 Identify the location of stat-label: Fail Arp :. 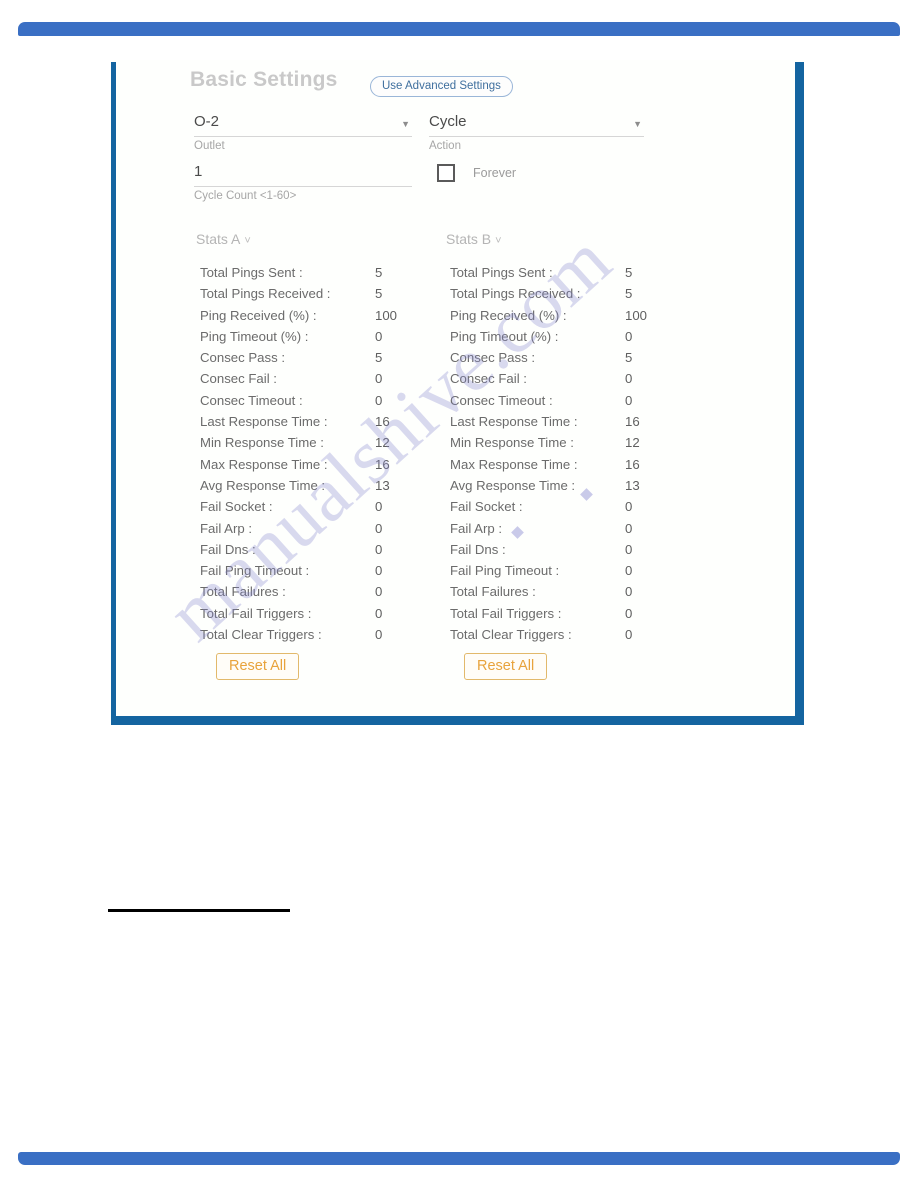
(226, 528).